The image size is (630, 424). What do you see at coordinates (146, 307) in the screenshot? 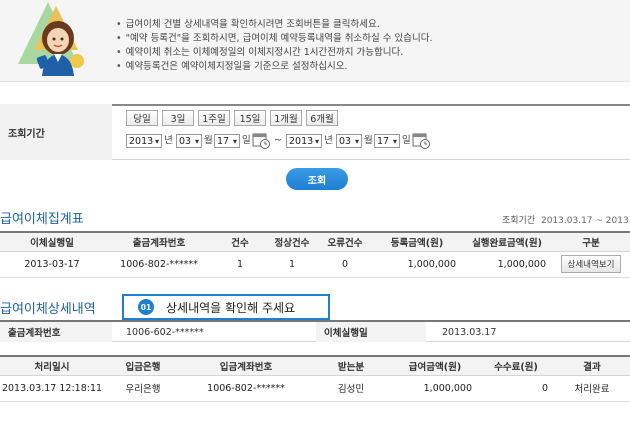
I see `step-number-badge: 01` at bounding box center [146, 307].